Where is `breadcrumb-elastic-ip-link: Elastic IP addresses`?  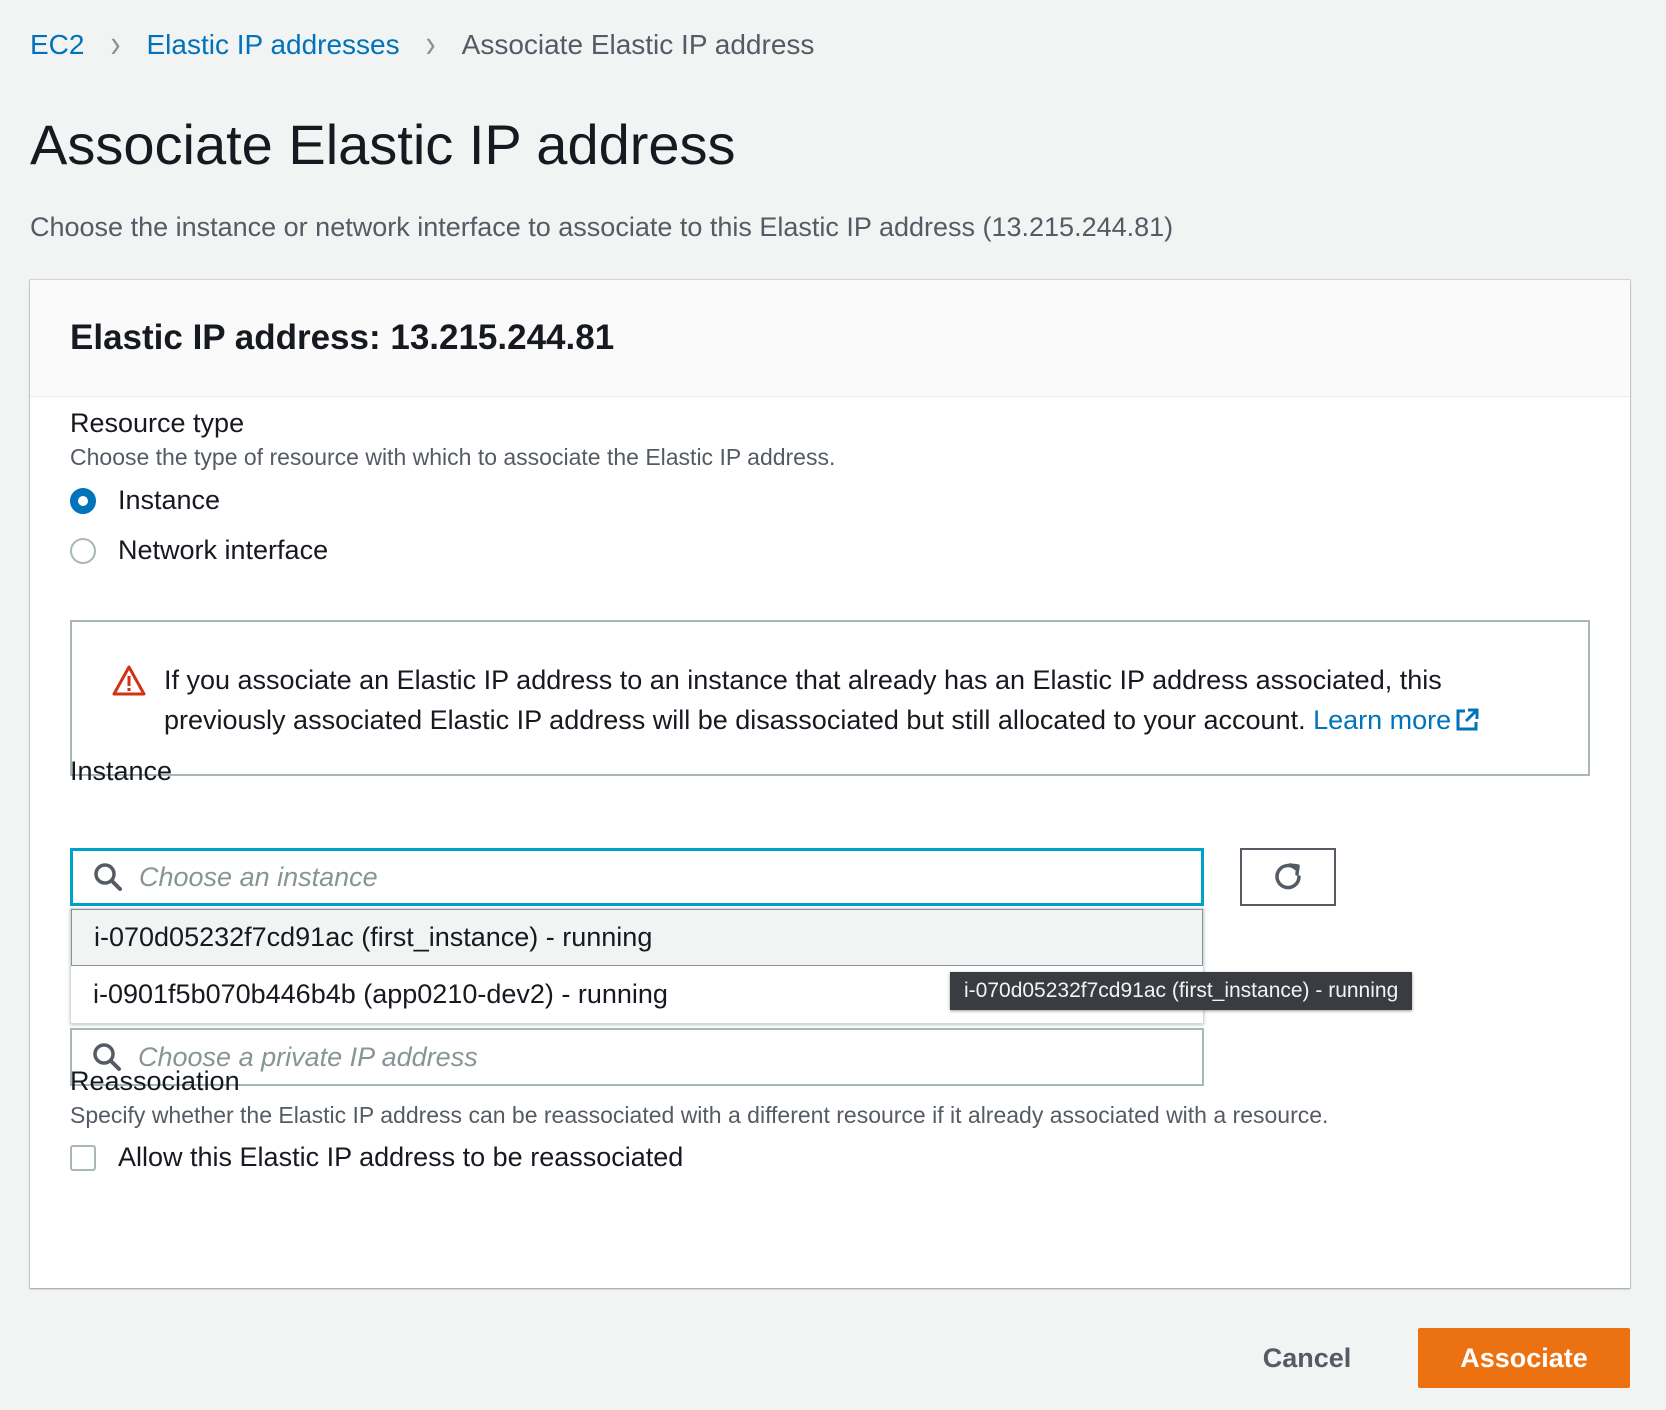
breadcrumb-elastic-ip-link: Elastic IP addresses is located at coordinates (272, 45).